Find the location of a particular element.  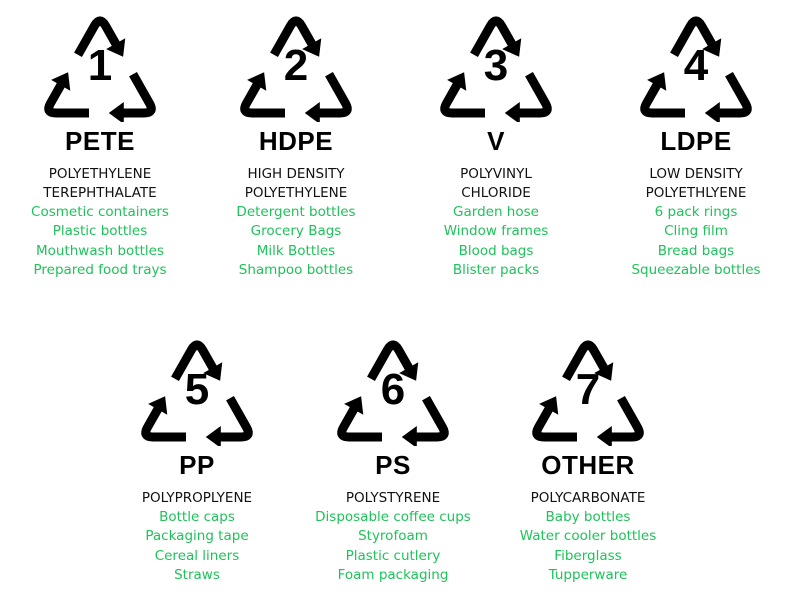

use-item: Bottle caps is located at coordinates (197, 517).